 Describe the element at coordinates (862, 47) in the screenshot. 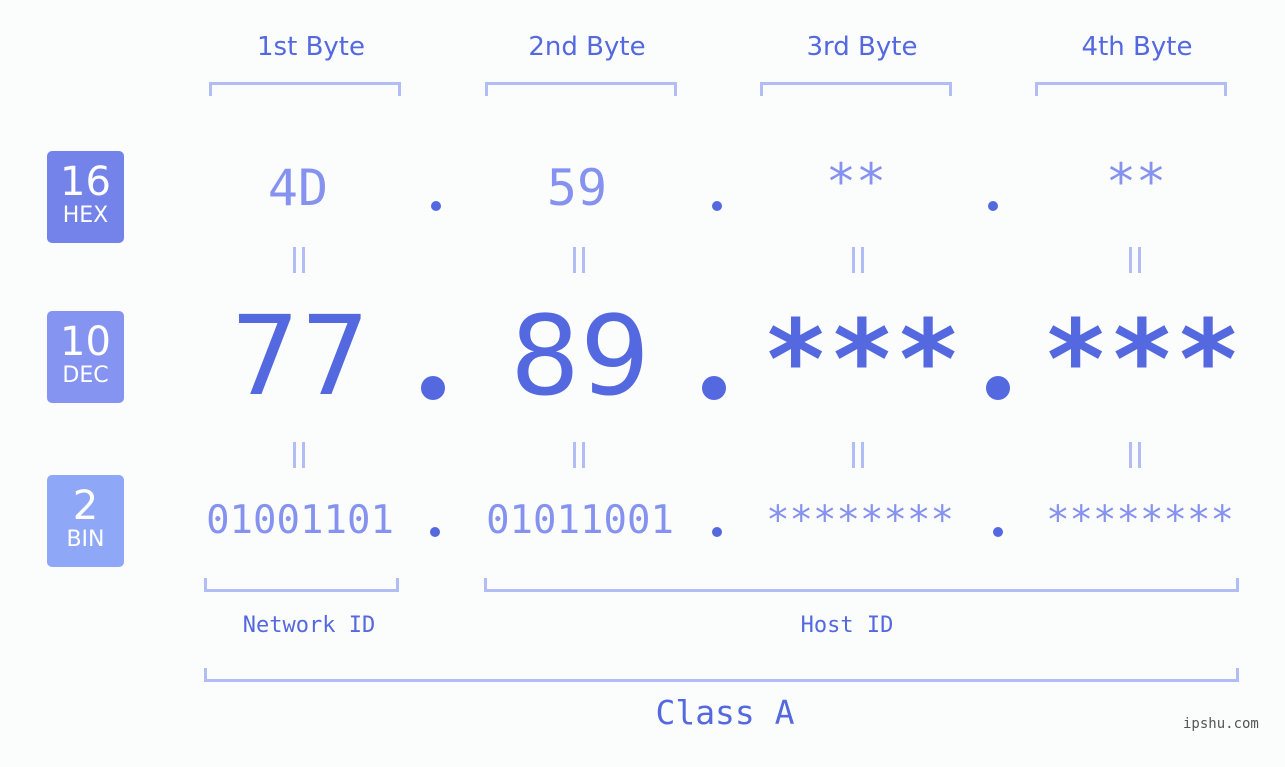

I see `byte-header-3: 3rd Byte` at that location.